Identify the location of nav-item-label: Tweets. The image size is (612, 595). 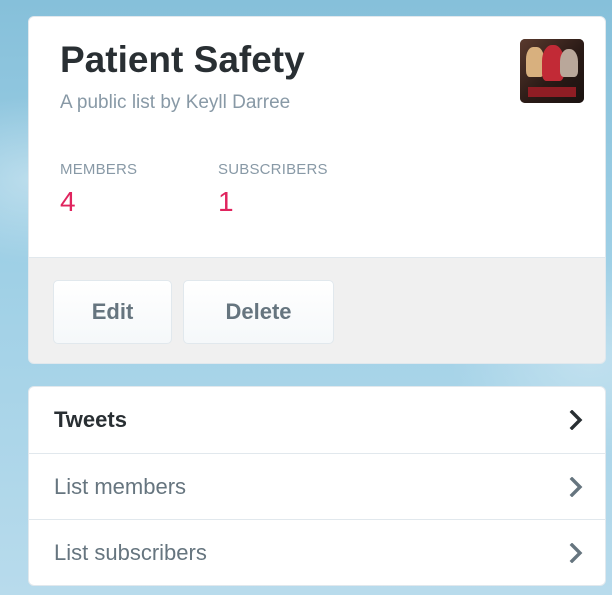
(90, 419).